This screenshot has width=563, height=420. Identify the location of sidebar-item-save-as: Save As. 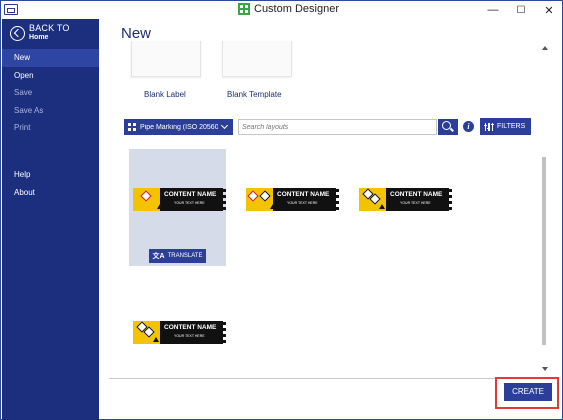
(50, 111).